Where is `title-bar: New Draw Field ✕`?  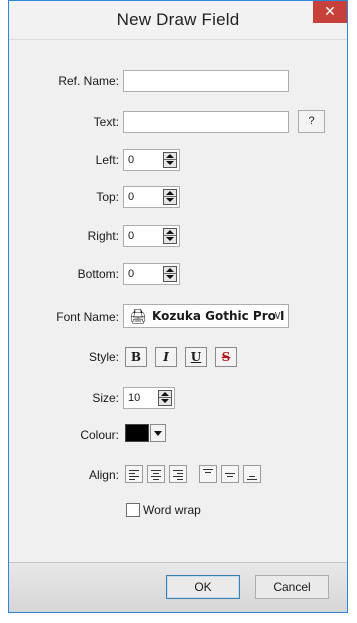
title-bar: New Draw Field ✕ is located at coordinates (178, 20).